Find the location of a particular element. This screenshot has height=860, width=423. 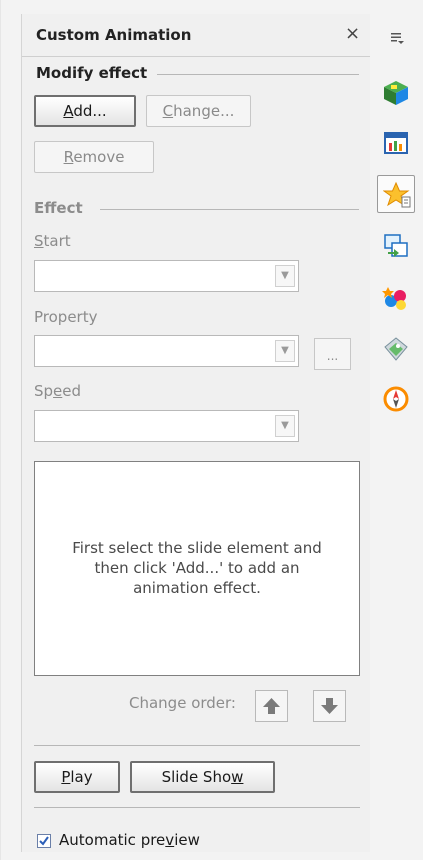

change-order-label: Change order: is located at coordinates (182, 703).